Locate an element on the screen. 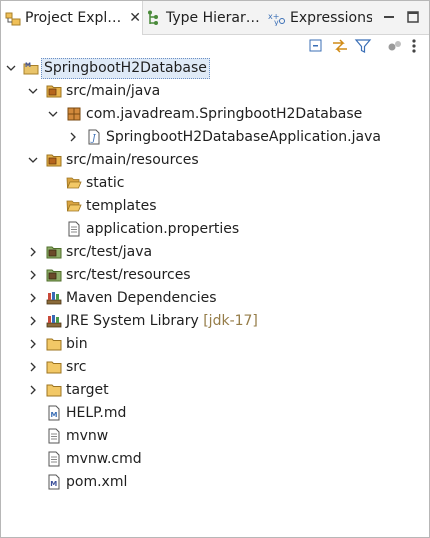  tree-item-label: com.javadream.SpringbootH2Database is located at coordinates (224, 114).